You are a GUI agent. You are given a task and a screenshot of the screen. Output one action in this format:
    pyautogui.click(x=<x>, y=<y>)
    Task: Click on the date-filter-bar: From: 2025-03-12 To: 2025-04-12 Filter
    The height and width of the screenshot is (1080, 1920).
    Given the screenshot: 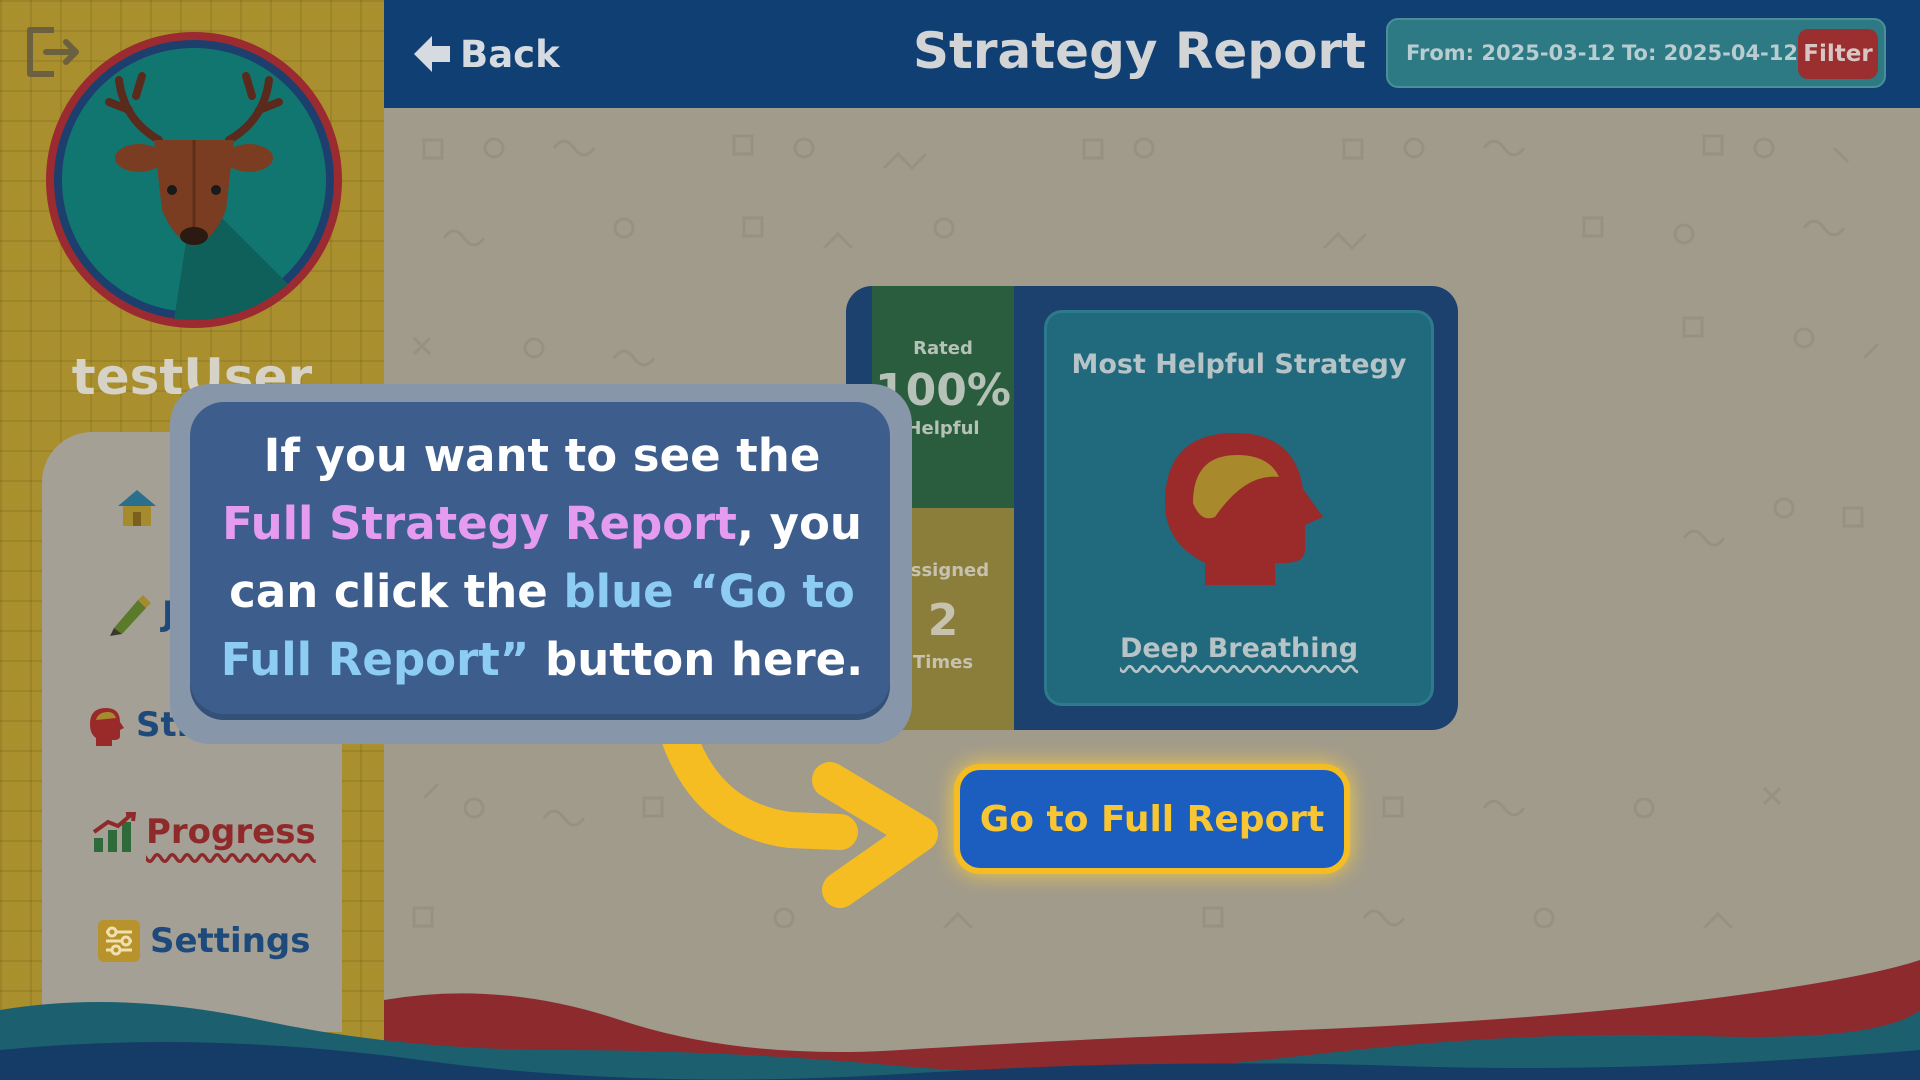 What is the action you would take?
    pyautogui.click(x=1636, y=53)
    